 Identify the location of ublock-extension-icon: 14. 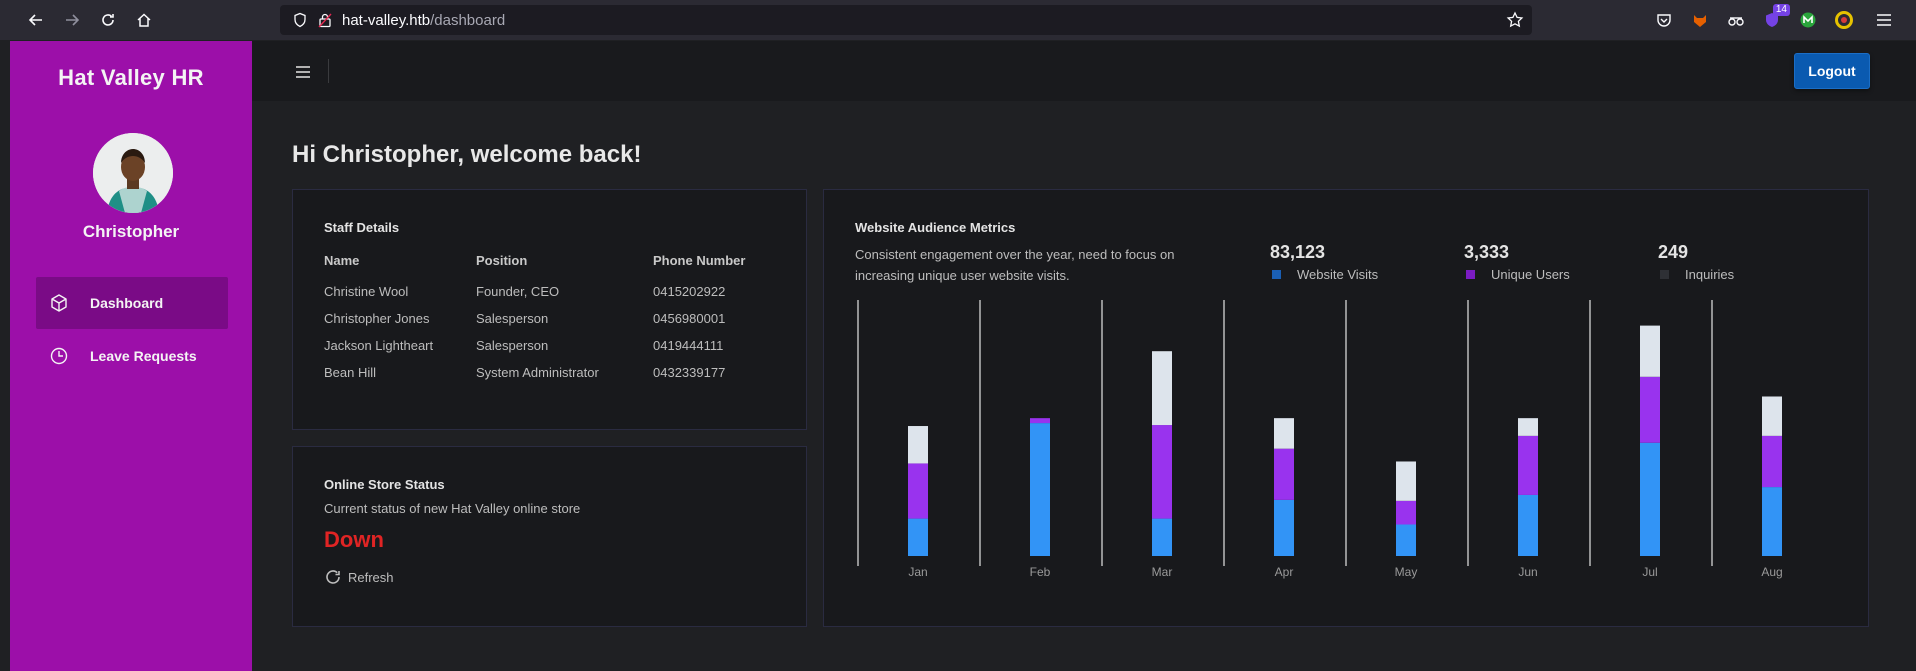
(1775, 18).